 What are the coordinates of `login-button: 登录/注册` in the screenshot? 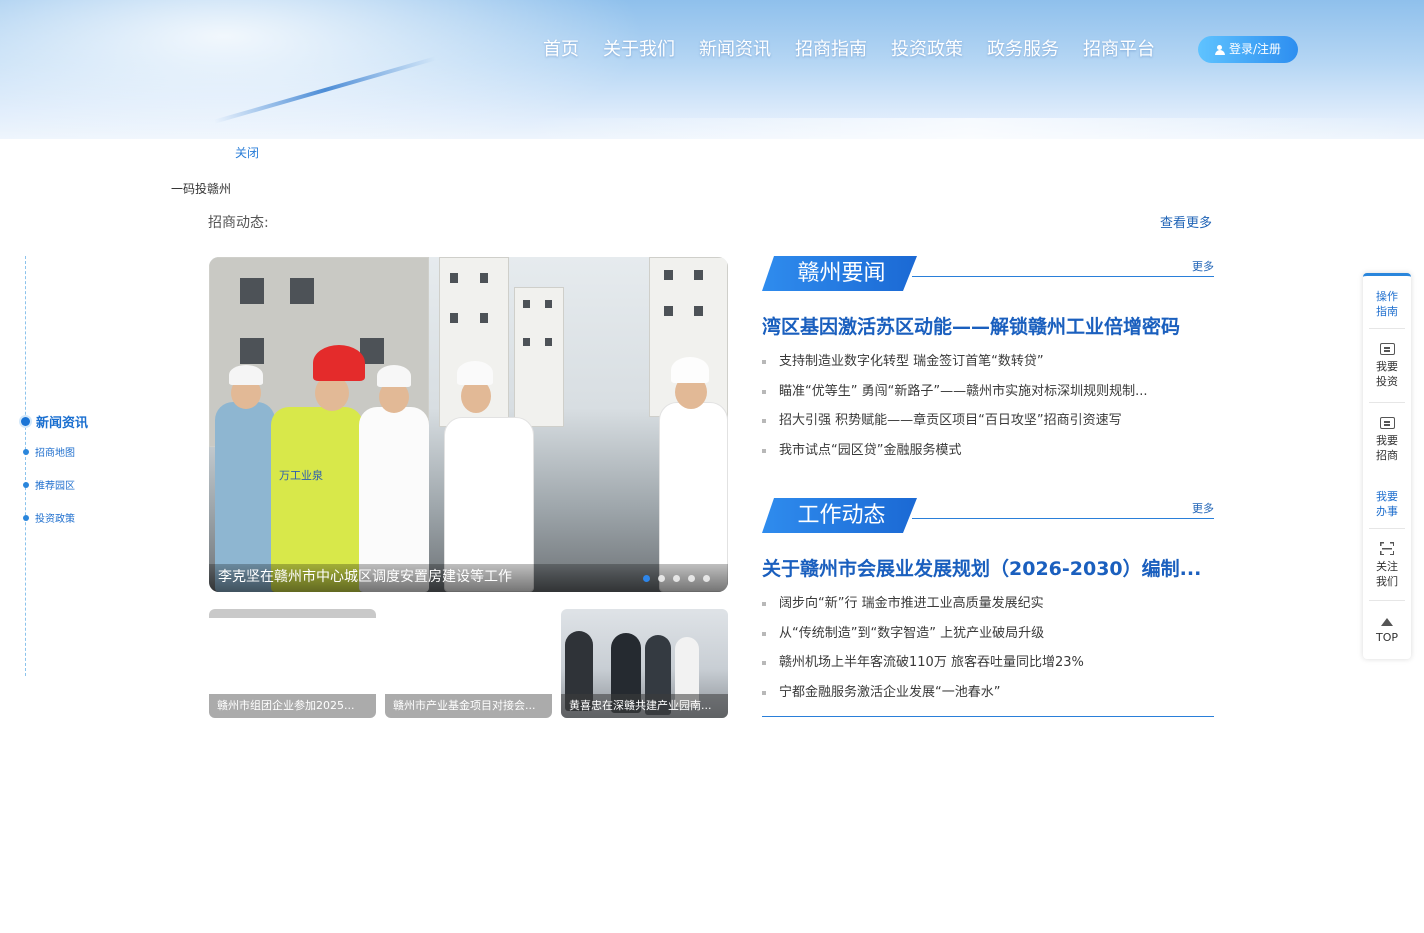 It's located at (1248, 49).